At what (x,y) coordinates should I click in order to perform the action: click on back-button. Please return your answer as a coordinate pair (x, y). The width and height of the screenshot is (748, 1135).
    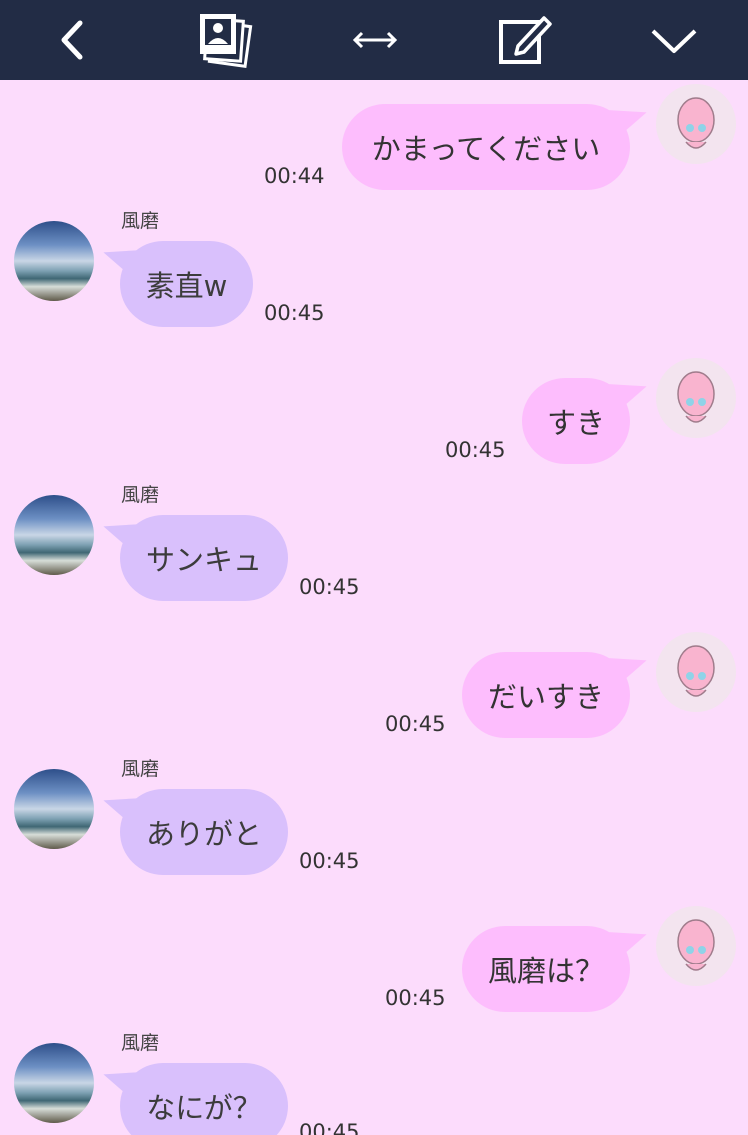
    Looking at the image, I should click on (74, 40).